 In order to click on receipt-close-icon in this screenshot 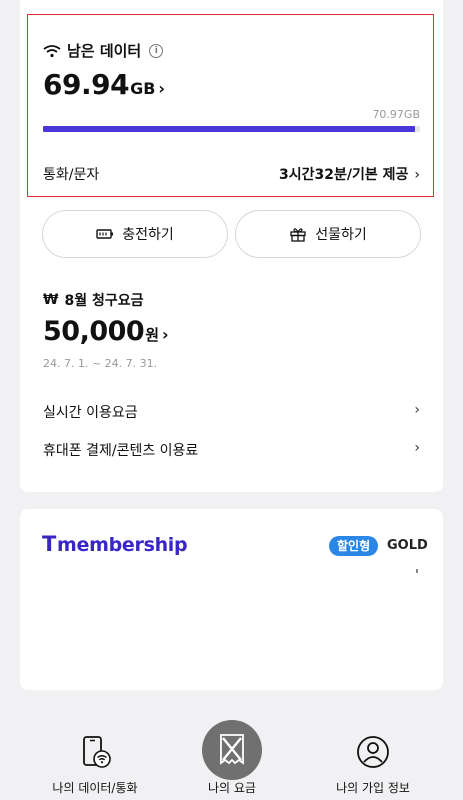, I will do `click(232, 749)`.